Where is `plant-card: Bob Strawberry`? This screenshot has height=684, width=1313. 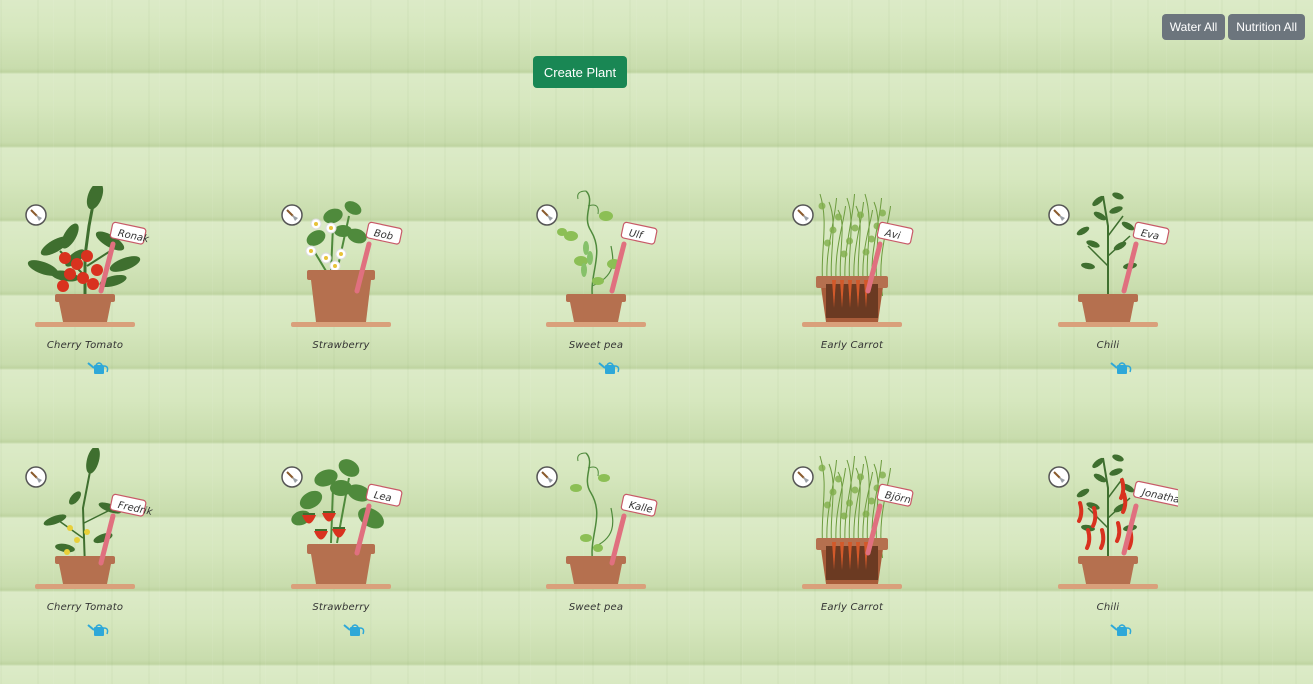 plant-card: Bob Strawberry is located at coordinates (341, 286).